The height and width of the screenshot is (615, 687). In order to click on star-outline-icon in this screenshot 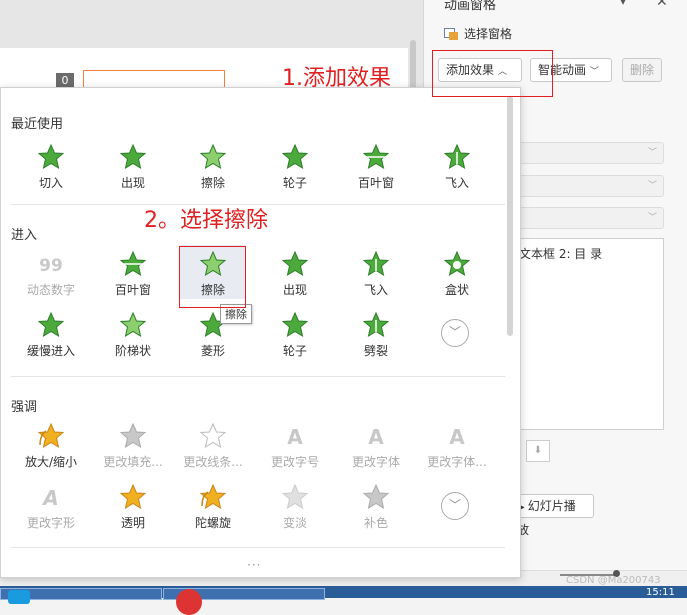, I will do `click(213, 436)`.